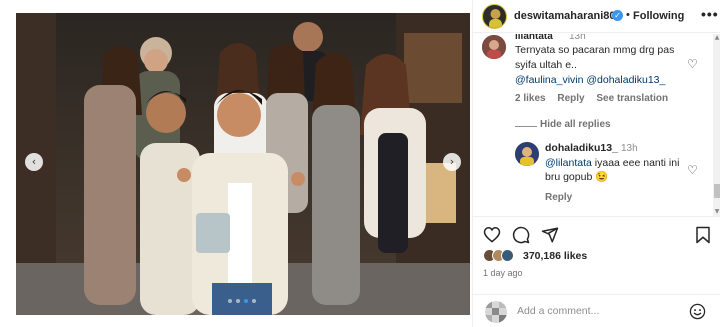 Image resolution: width=720 pixels, height=327 pixels. What do you see at coordinates (34, 162) in the screenshot?
I see `carousel-prev-button: ‹` at bounding box center [34, 162].